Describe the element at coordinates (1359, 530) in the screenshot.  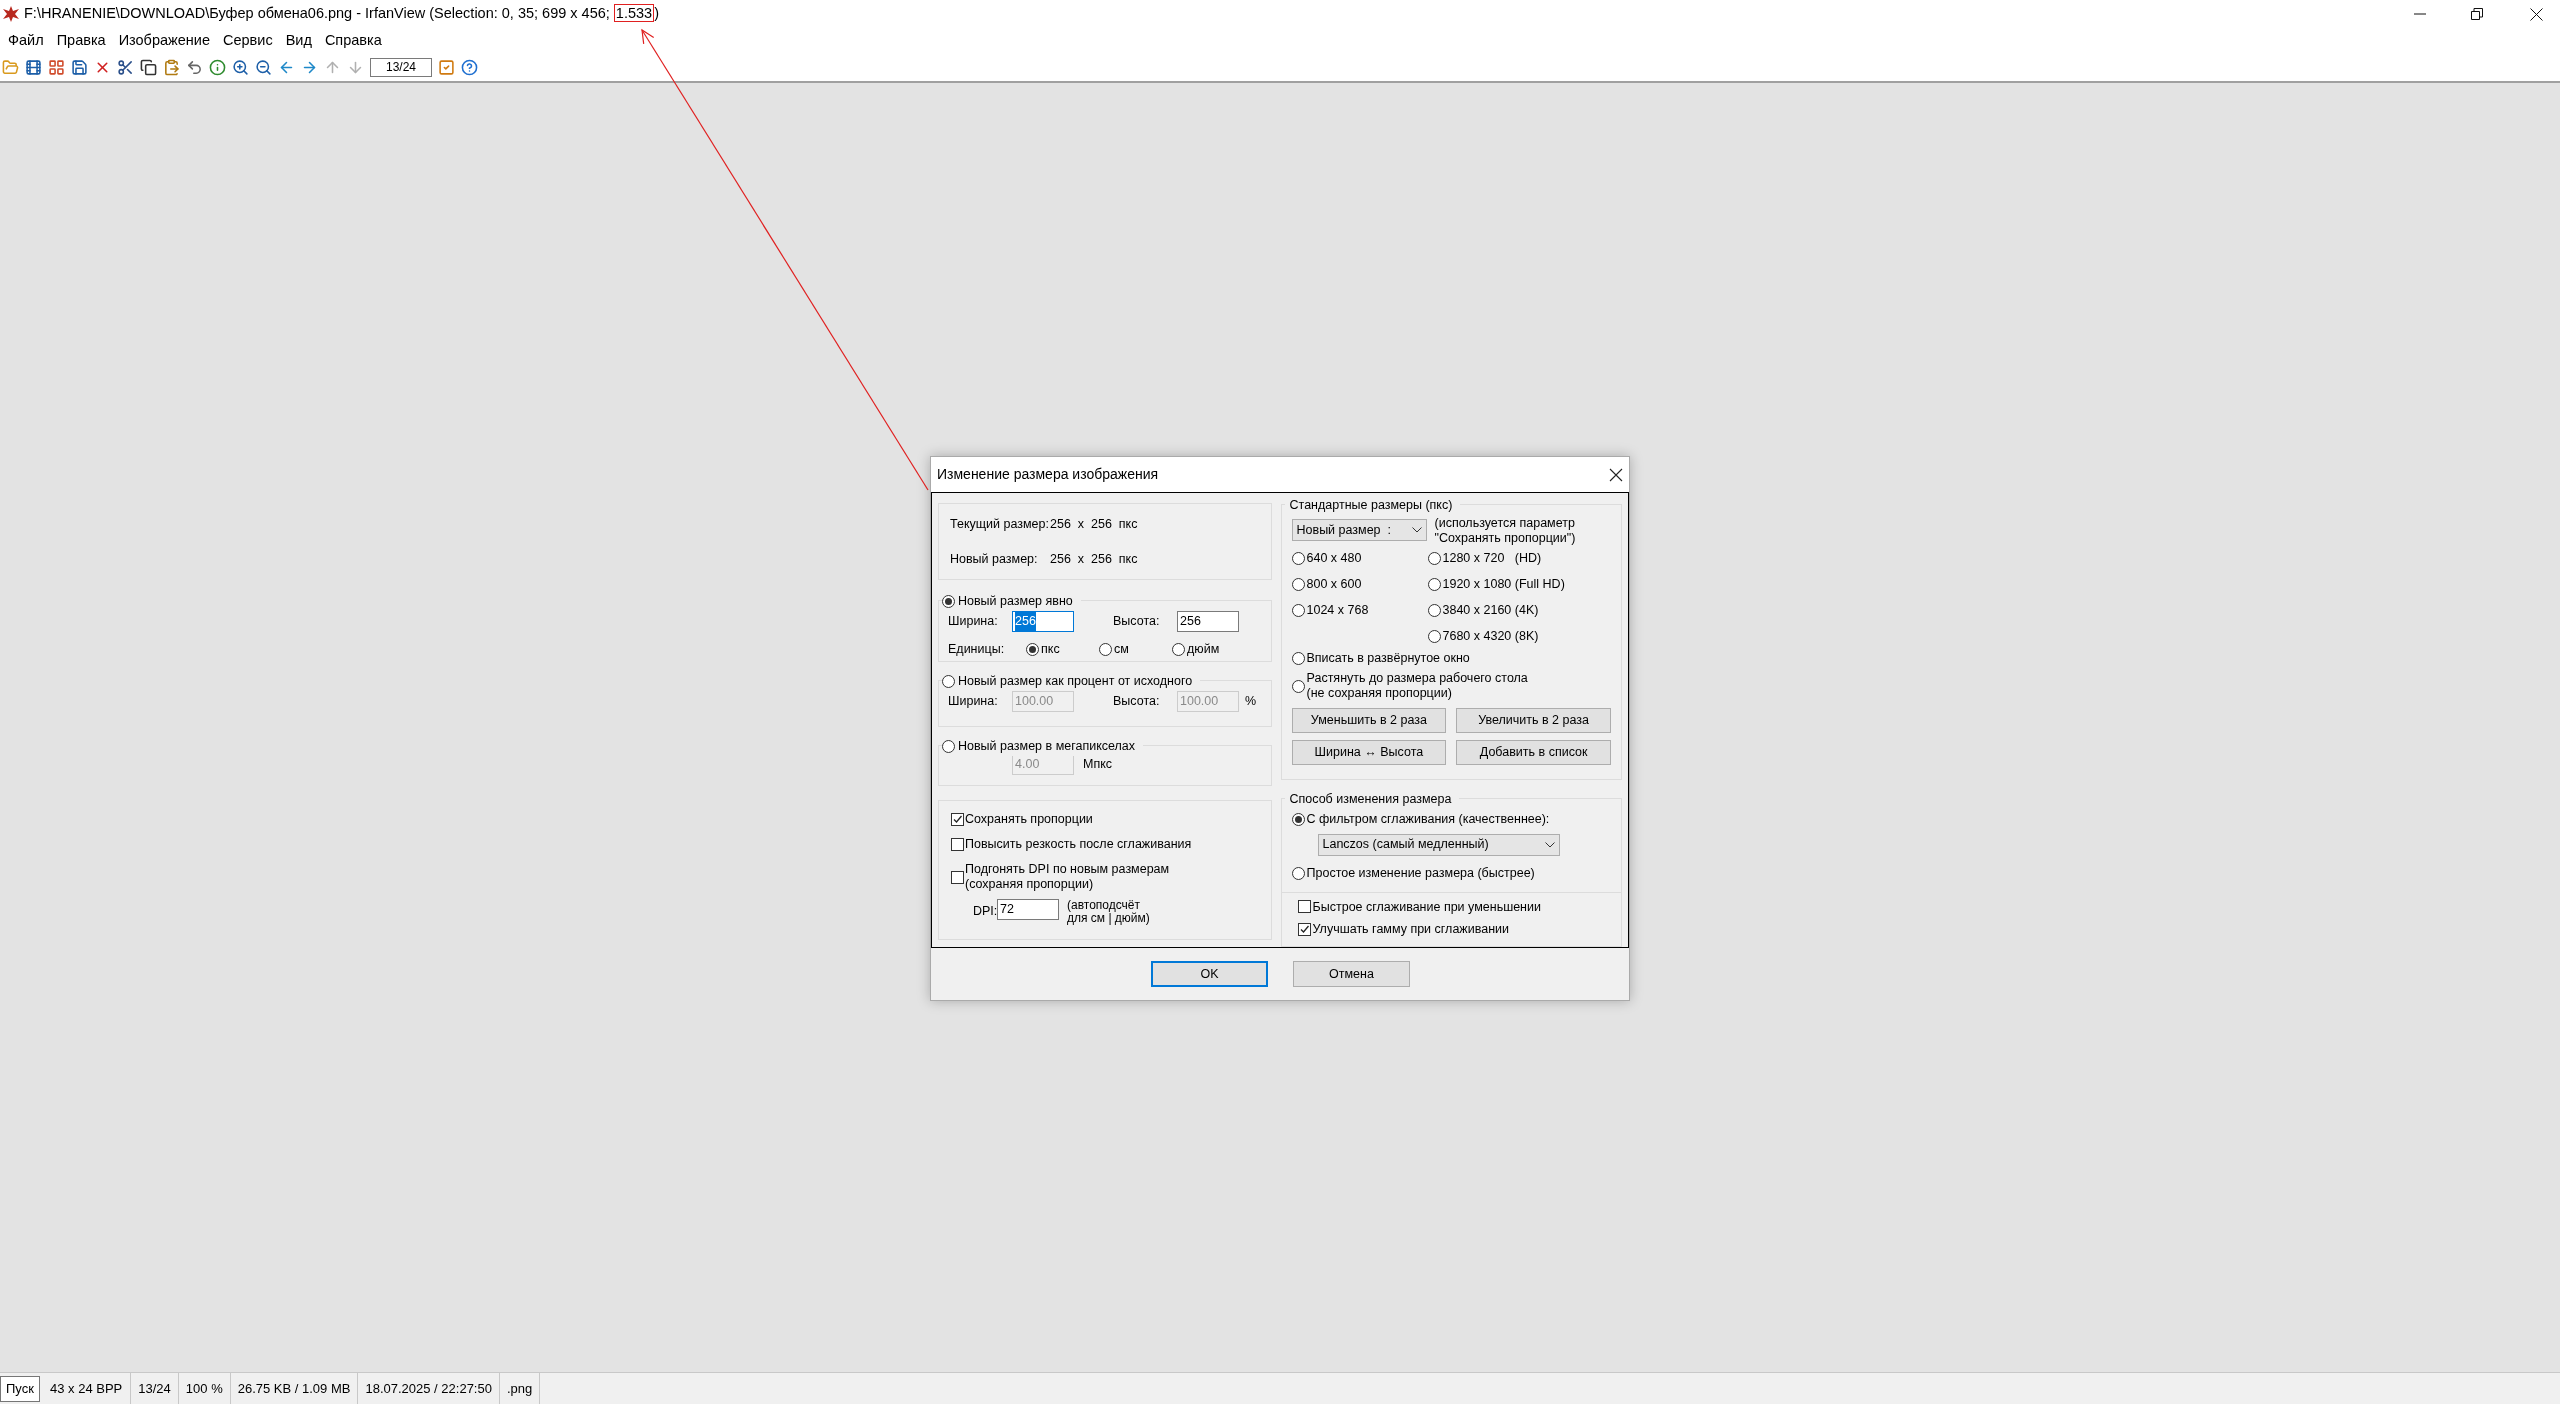
I see `preset-dropdown: Новый размер :` at that location.